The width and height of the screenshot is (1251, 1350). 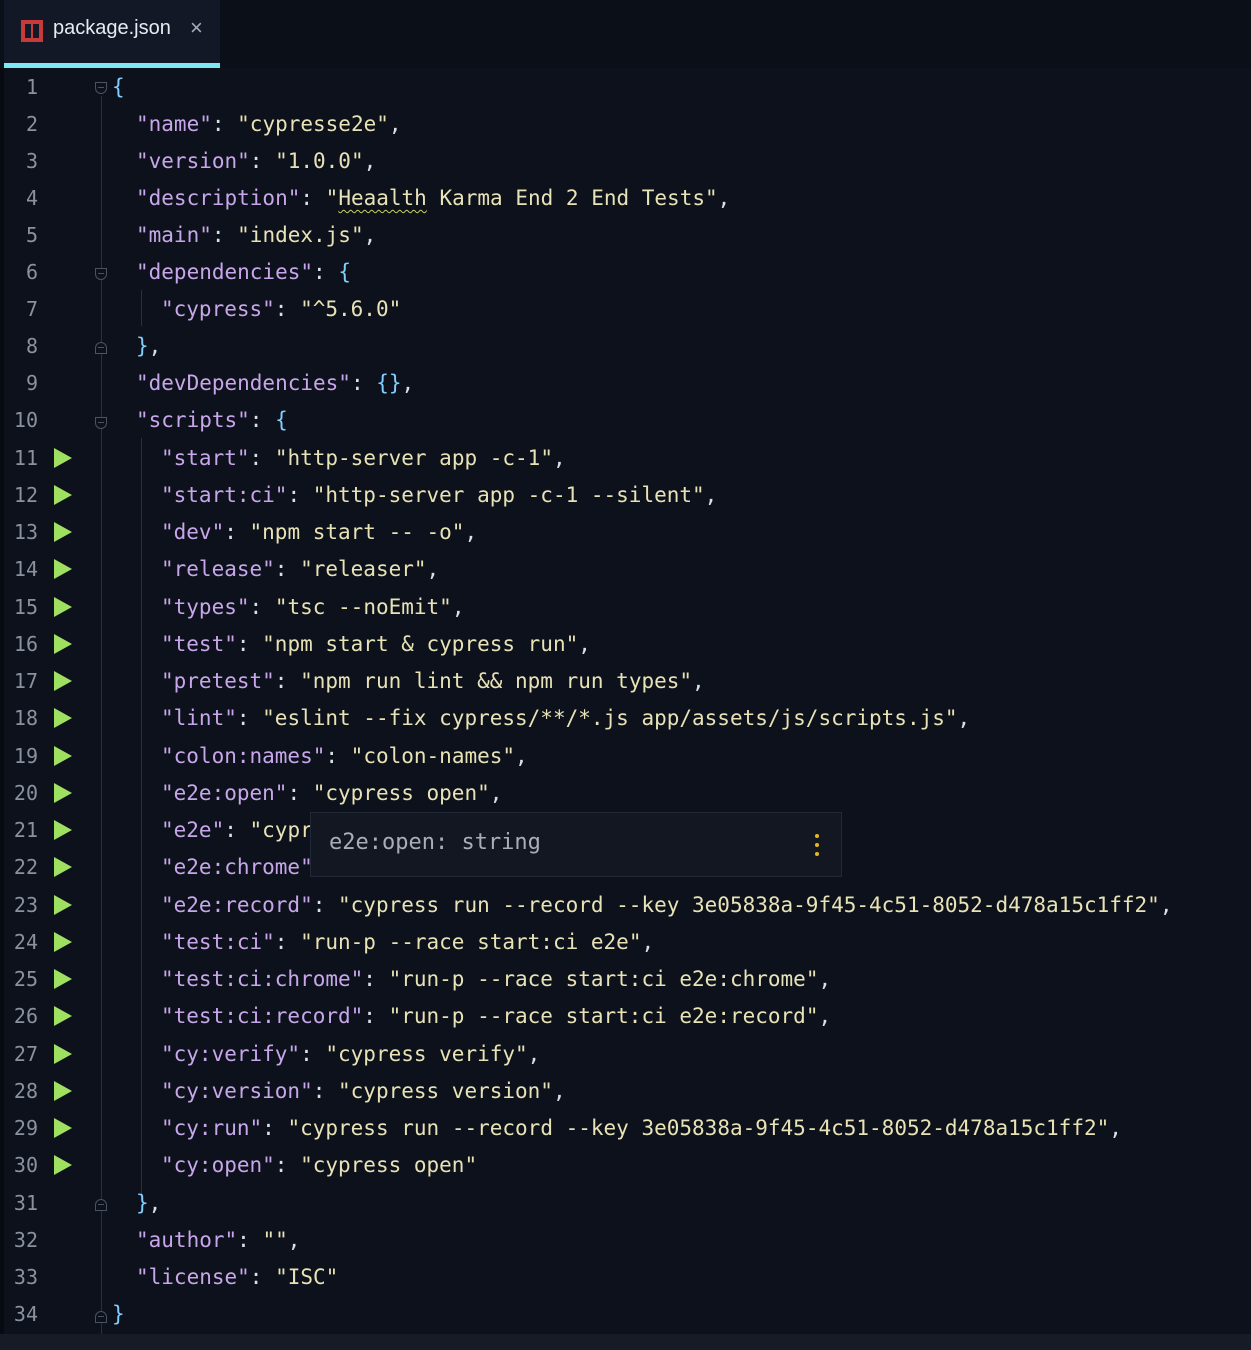 I want to click on line-number: 11, so click(x=25, y=458).